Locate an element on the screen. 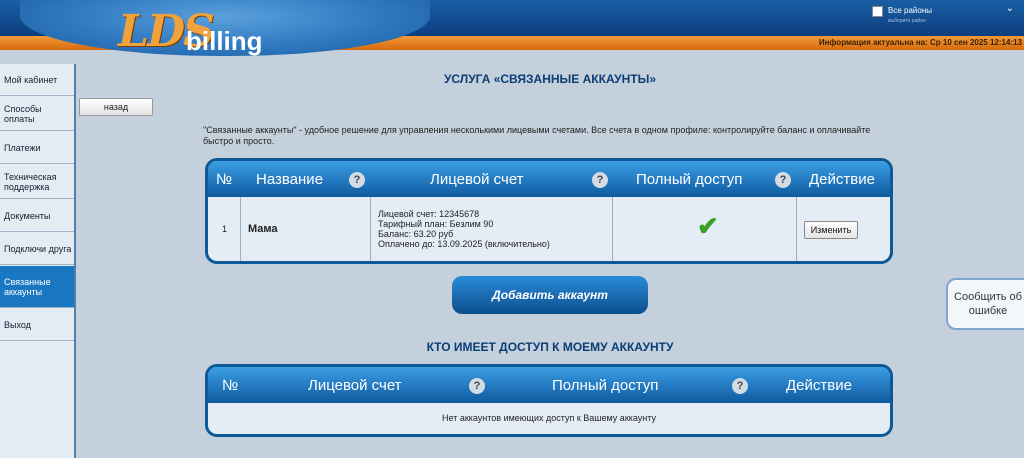  cell-full-access: ✔ is located at coordinates (705, 229).